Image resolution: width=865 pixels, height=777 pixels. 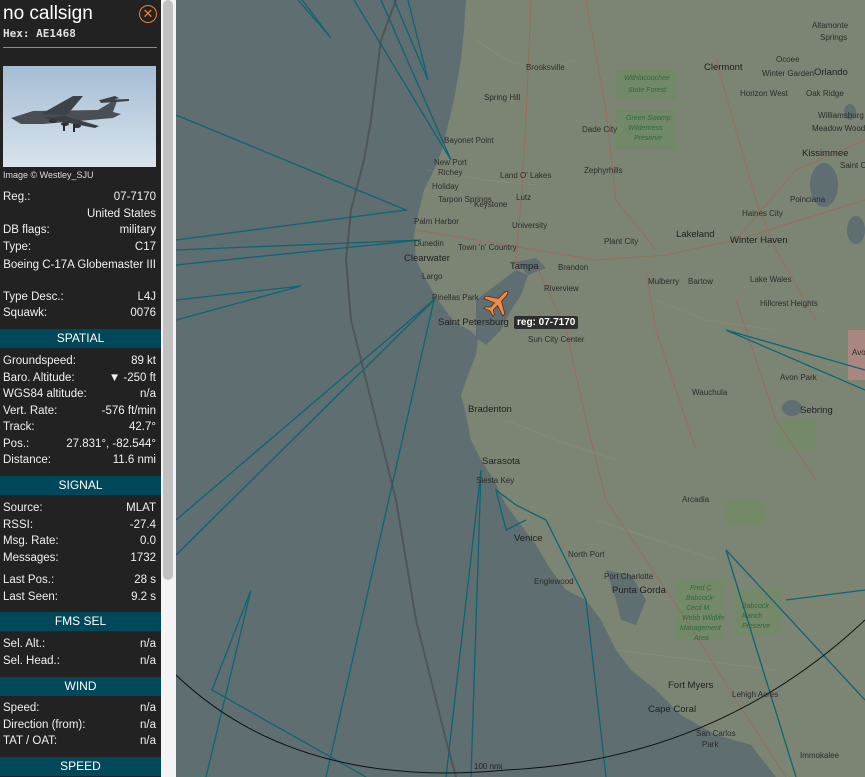 I want to click on tat-oat-value: n/a, so click(x=148, y=741).